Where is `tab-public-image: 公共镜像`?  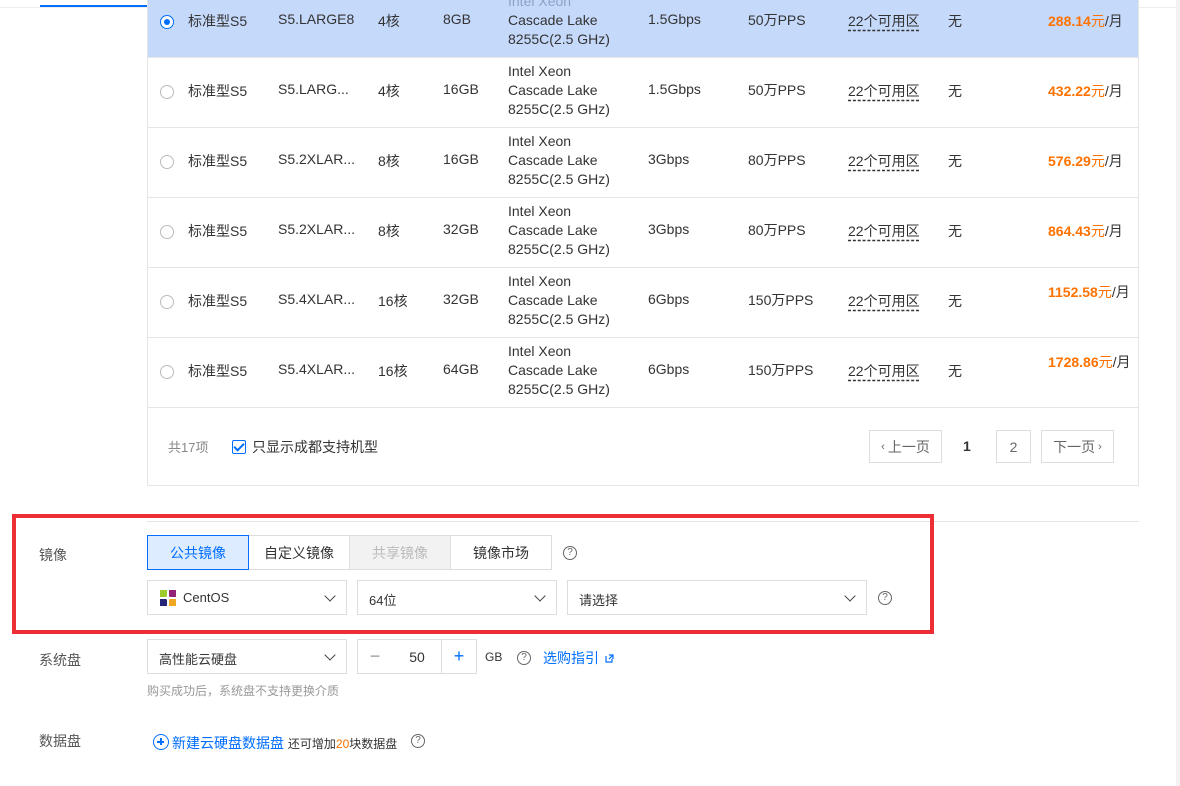
tab-public-image: 公共镜像 is located at coordinates (198, 552).